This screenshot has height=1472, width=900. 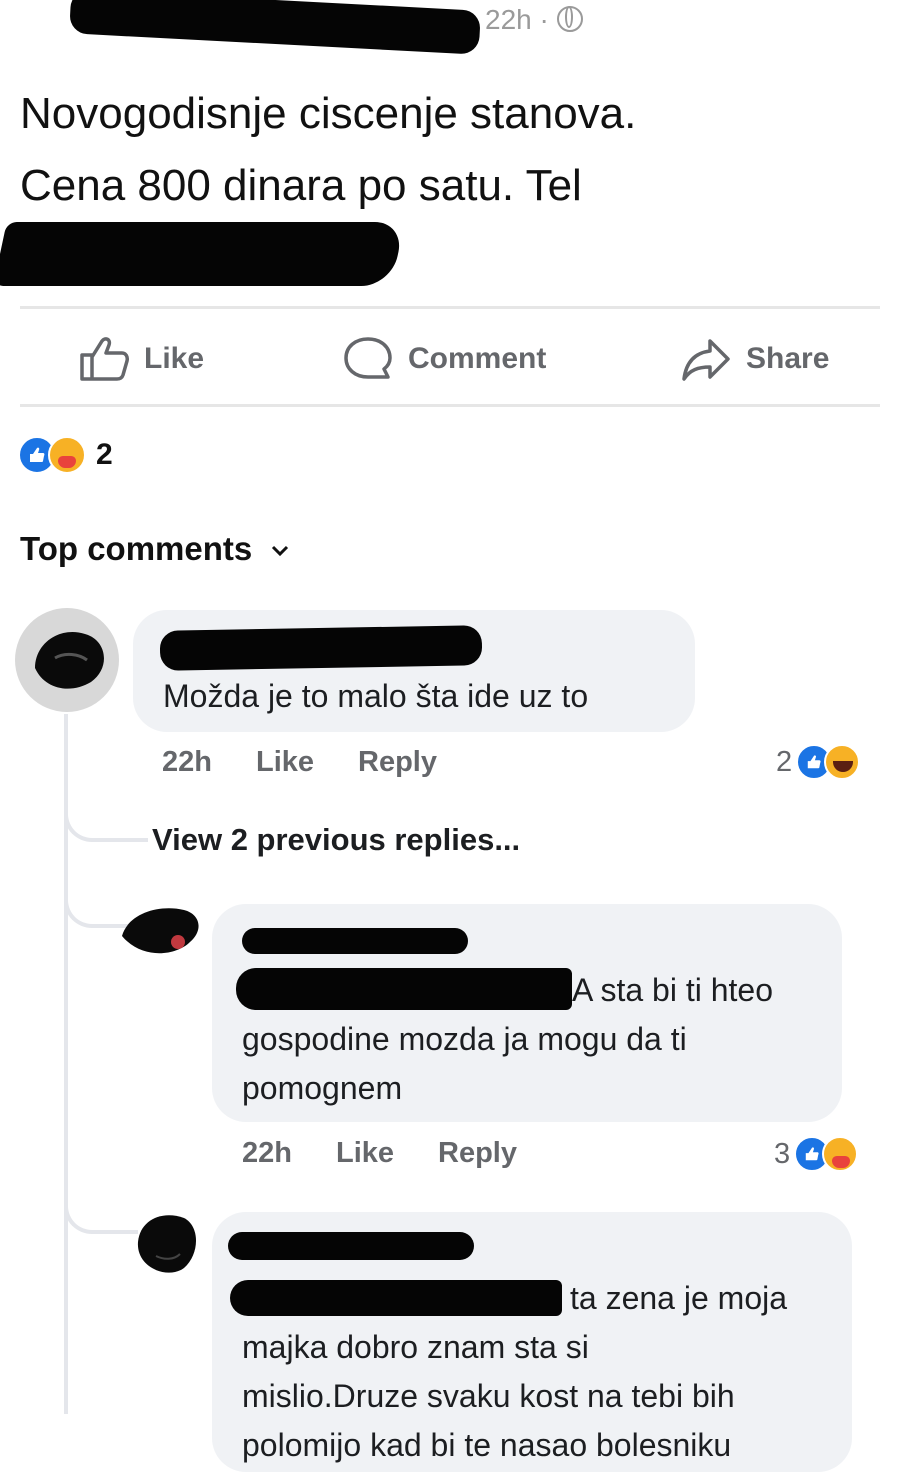 I want to click on comment-reaction-count: 2, so click(x=784, y=761).